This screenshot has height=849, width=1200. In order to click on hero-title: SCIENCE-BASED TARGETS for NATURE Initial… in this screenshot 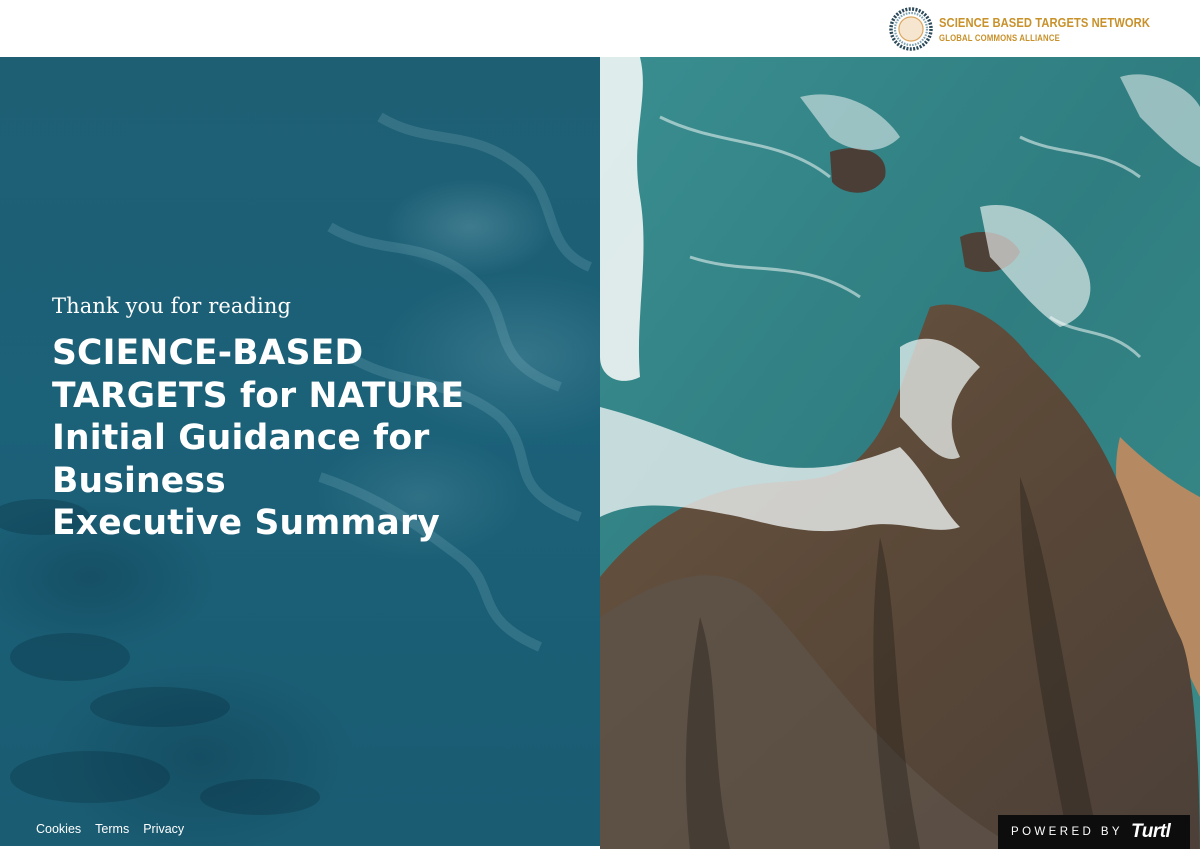, I will do `click(312, 438)`.